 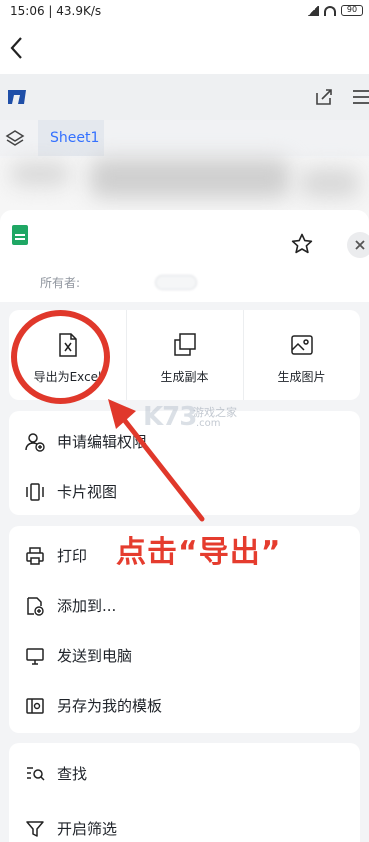 I want to click on owner-label: 所有者:, so click(x=60, y=283).